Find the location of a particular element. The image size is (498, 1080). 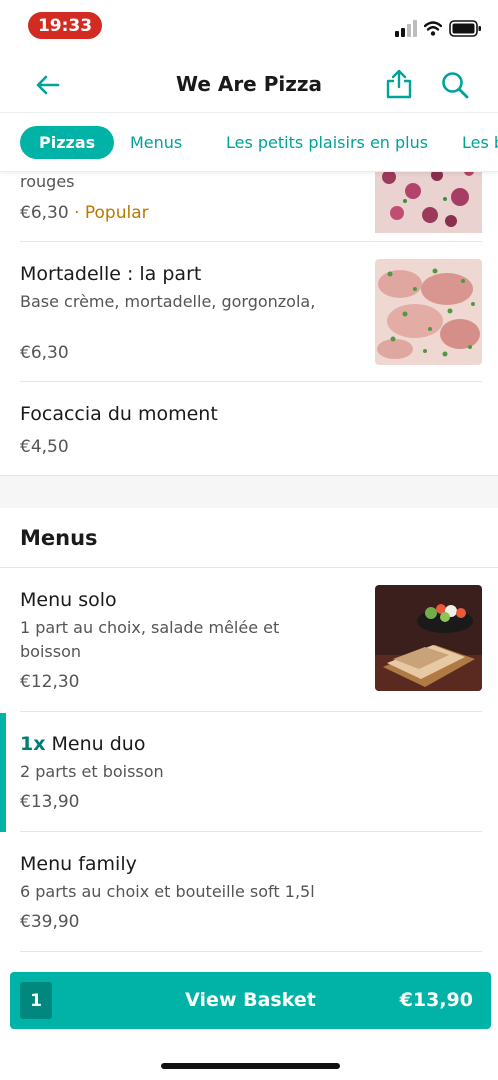

item-name-line: 1x Menu duo is located at coordinates (82, 744).